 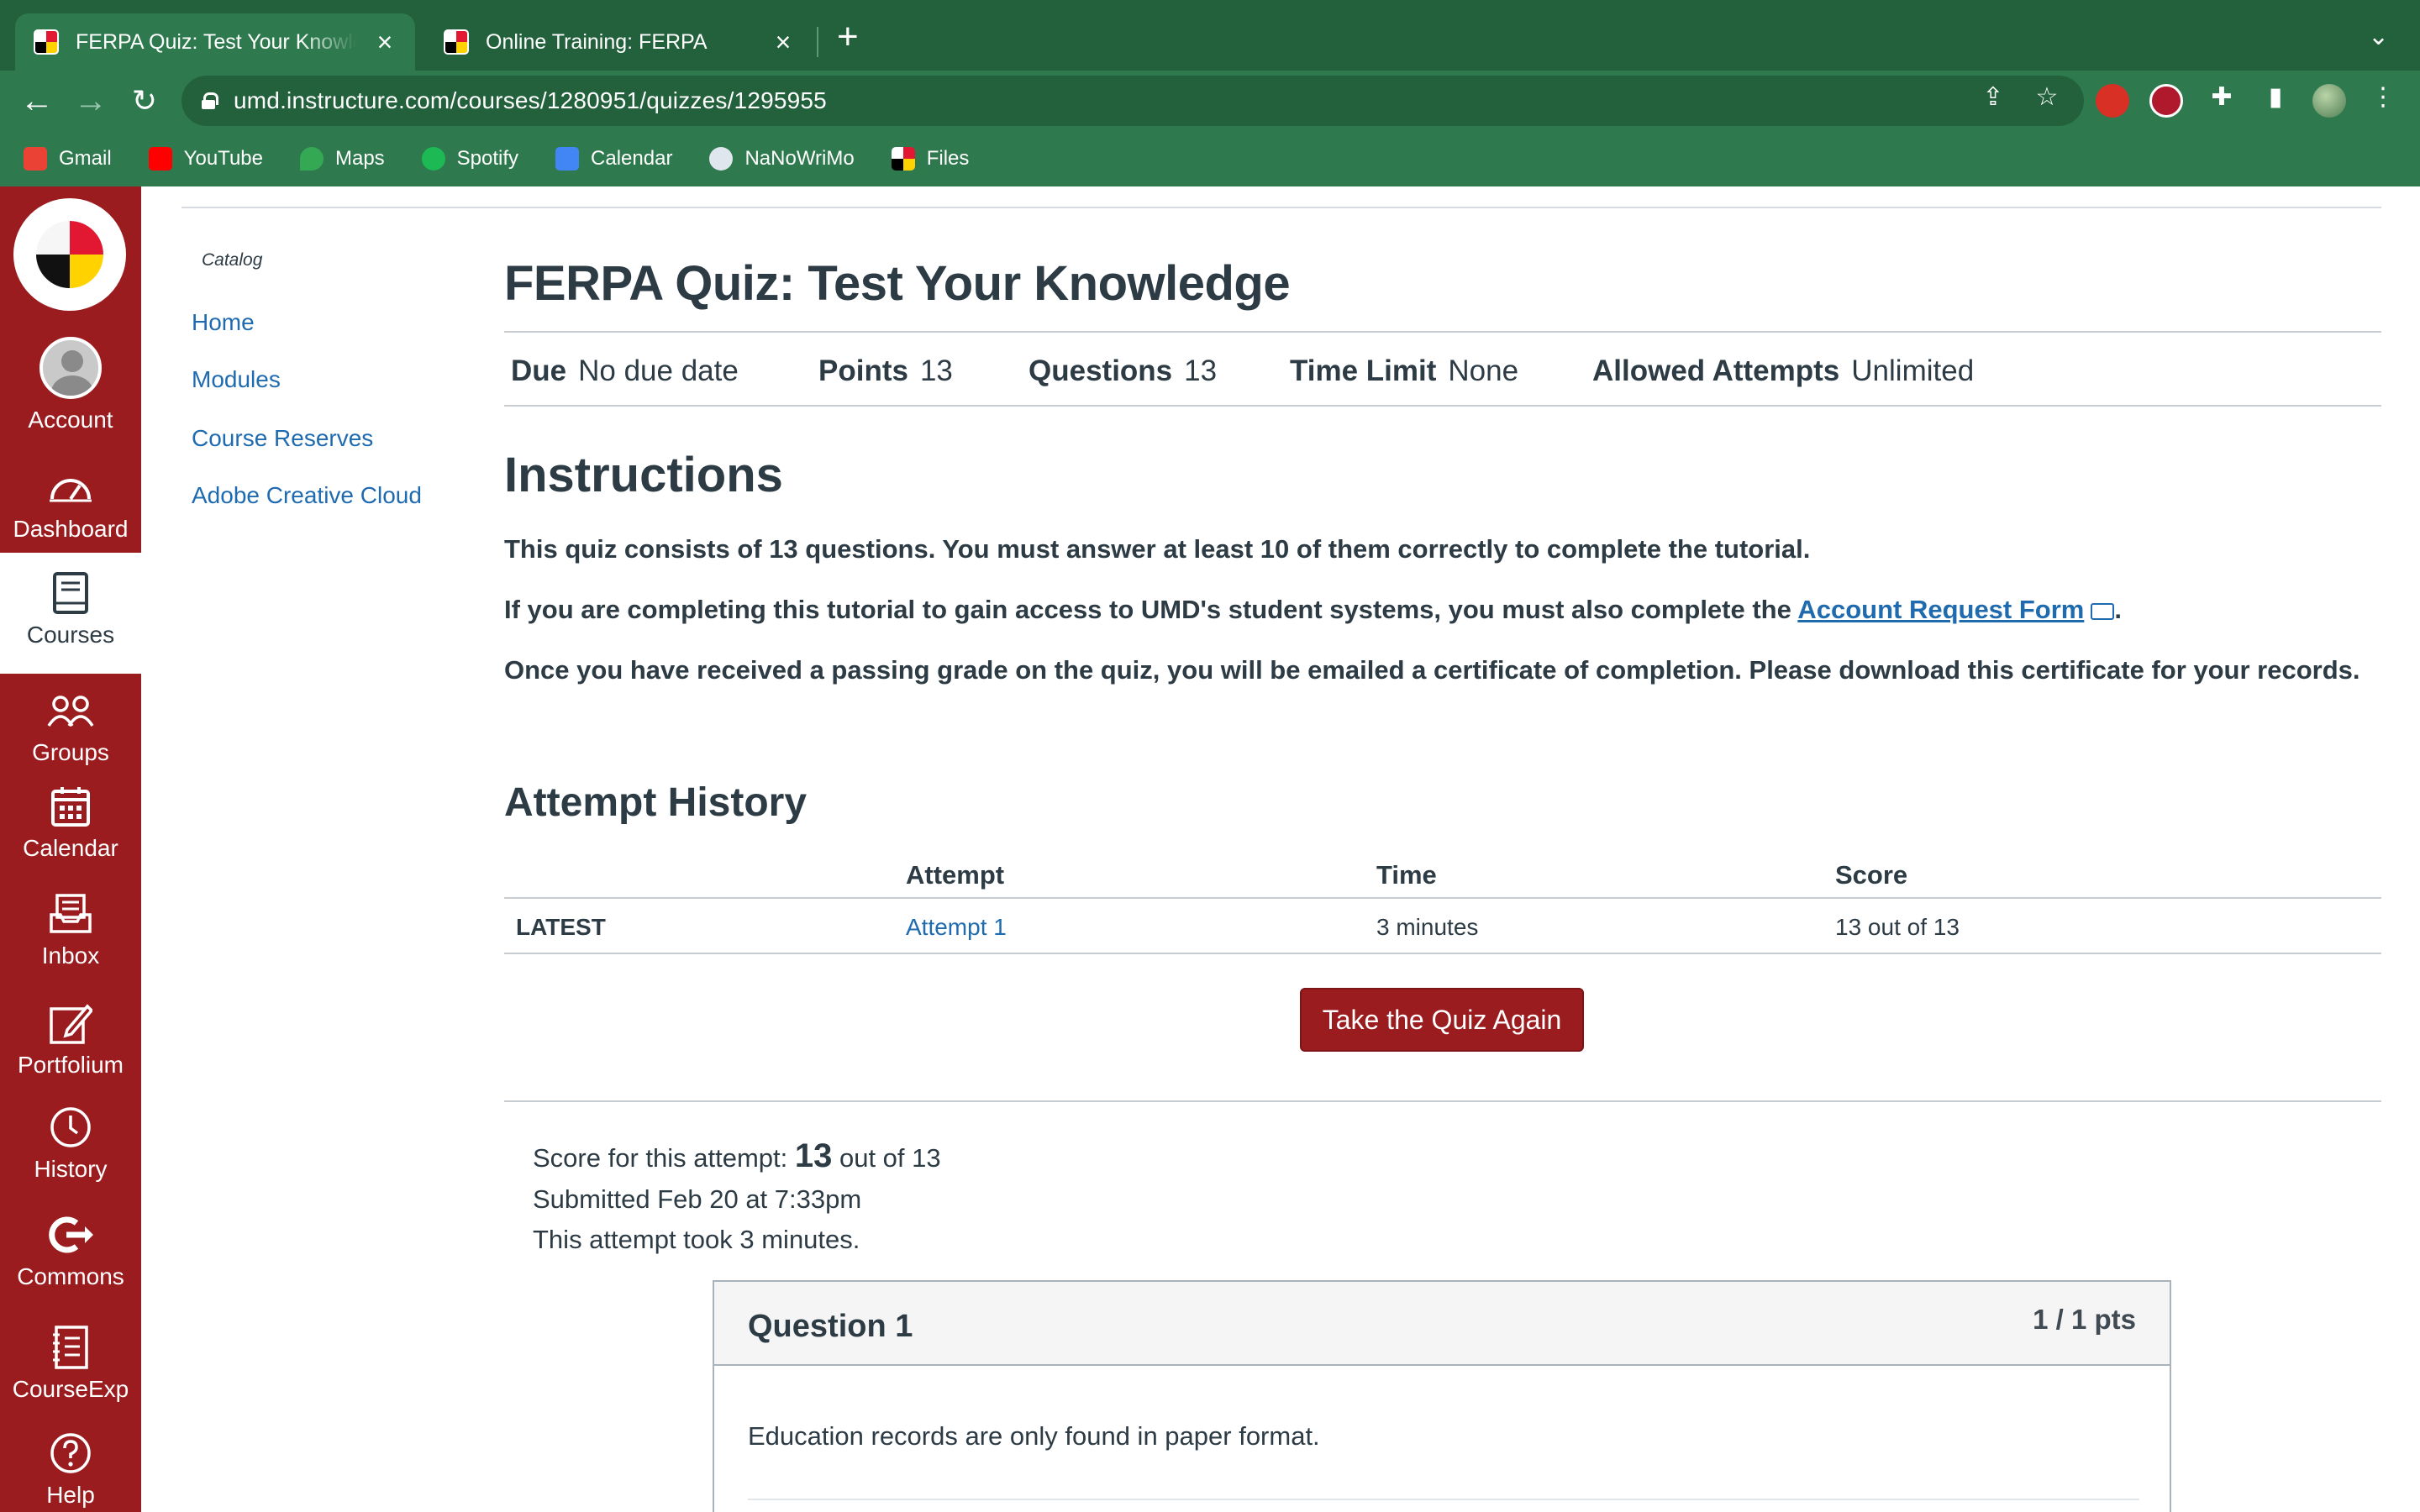 What do you see at coordinates (70, 848) in the screenshot?
I see `global-nav-label: Calendar` at bounding box center [70, 848].